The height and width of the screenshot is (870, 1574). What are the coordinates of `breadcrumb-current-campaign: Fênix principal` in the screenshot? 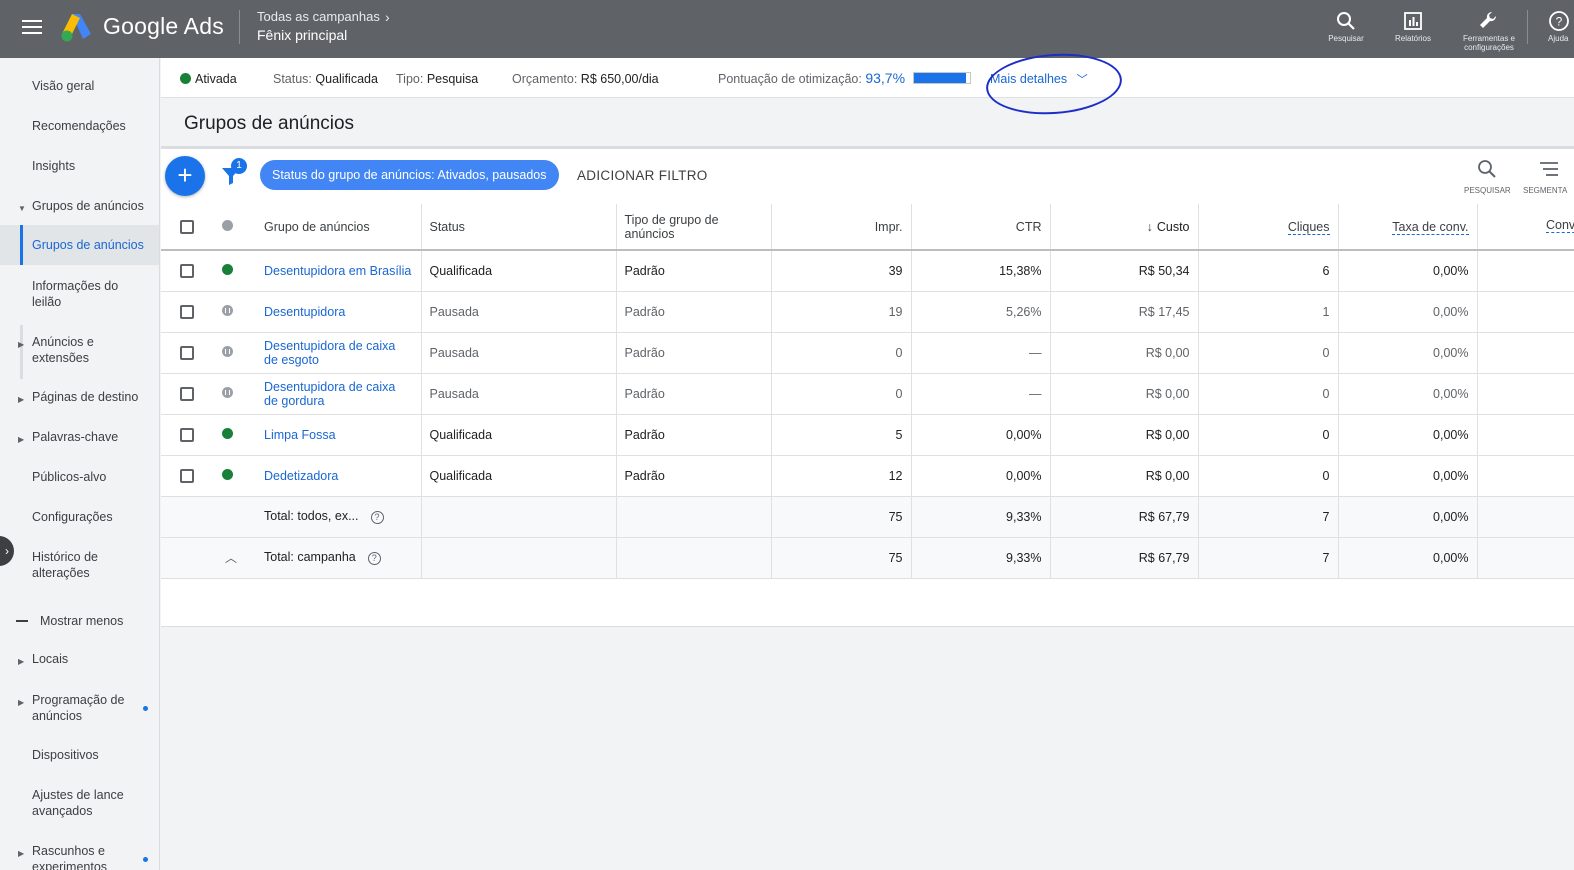 It's located at (302, 35).